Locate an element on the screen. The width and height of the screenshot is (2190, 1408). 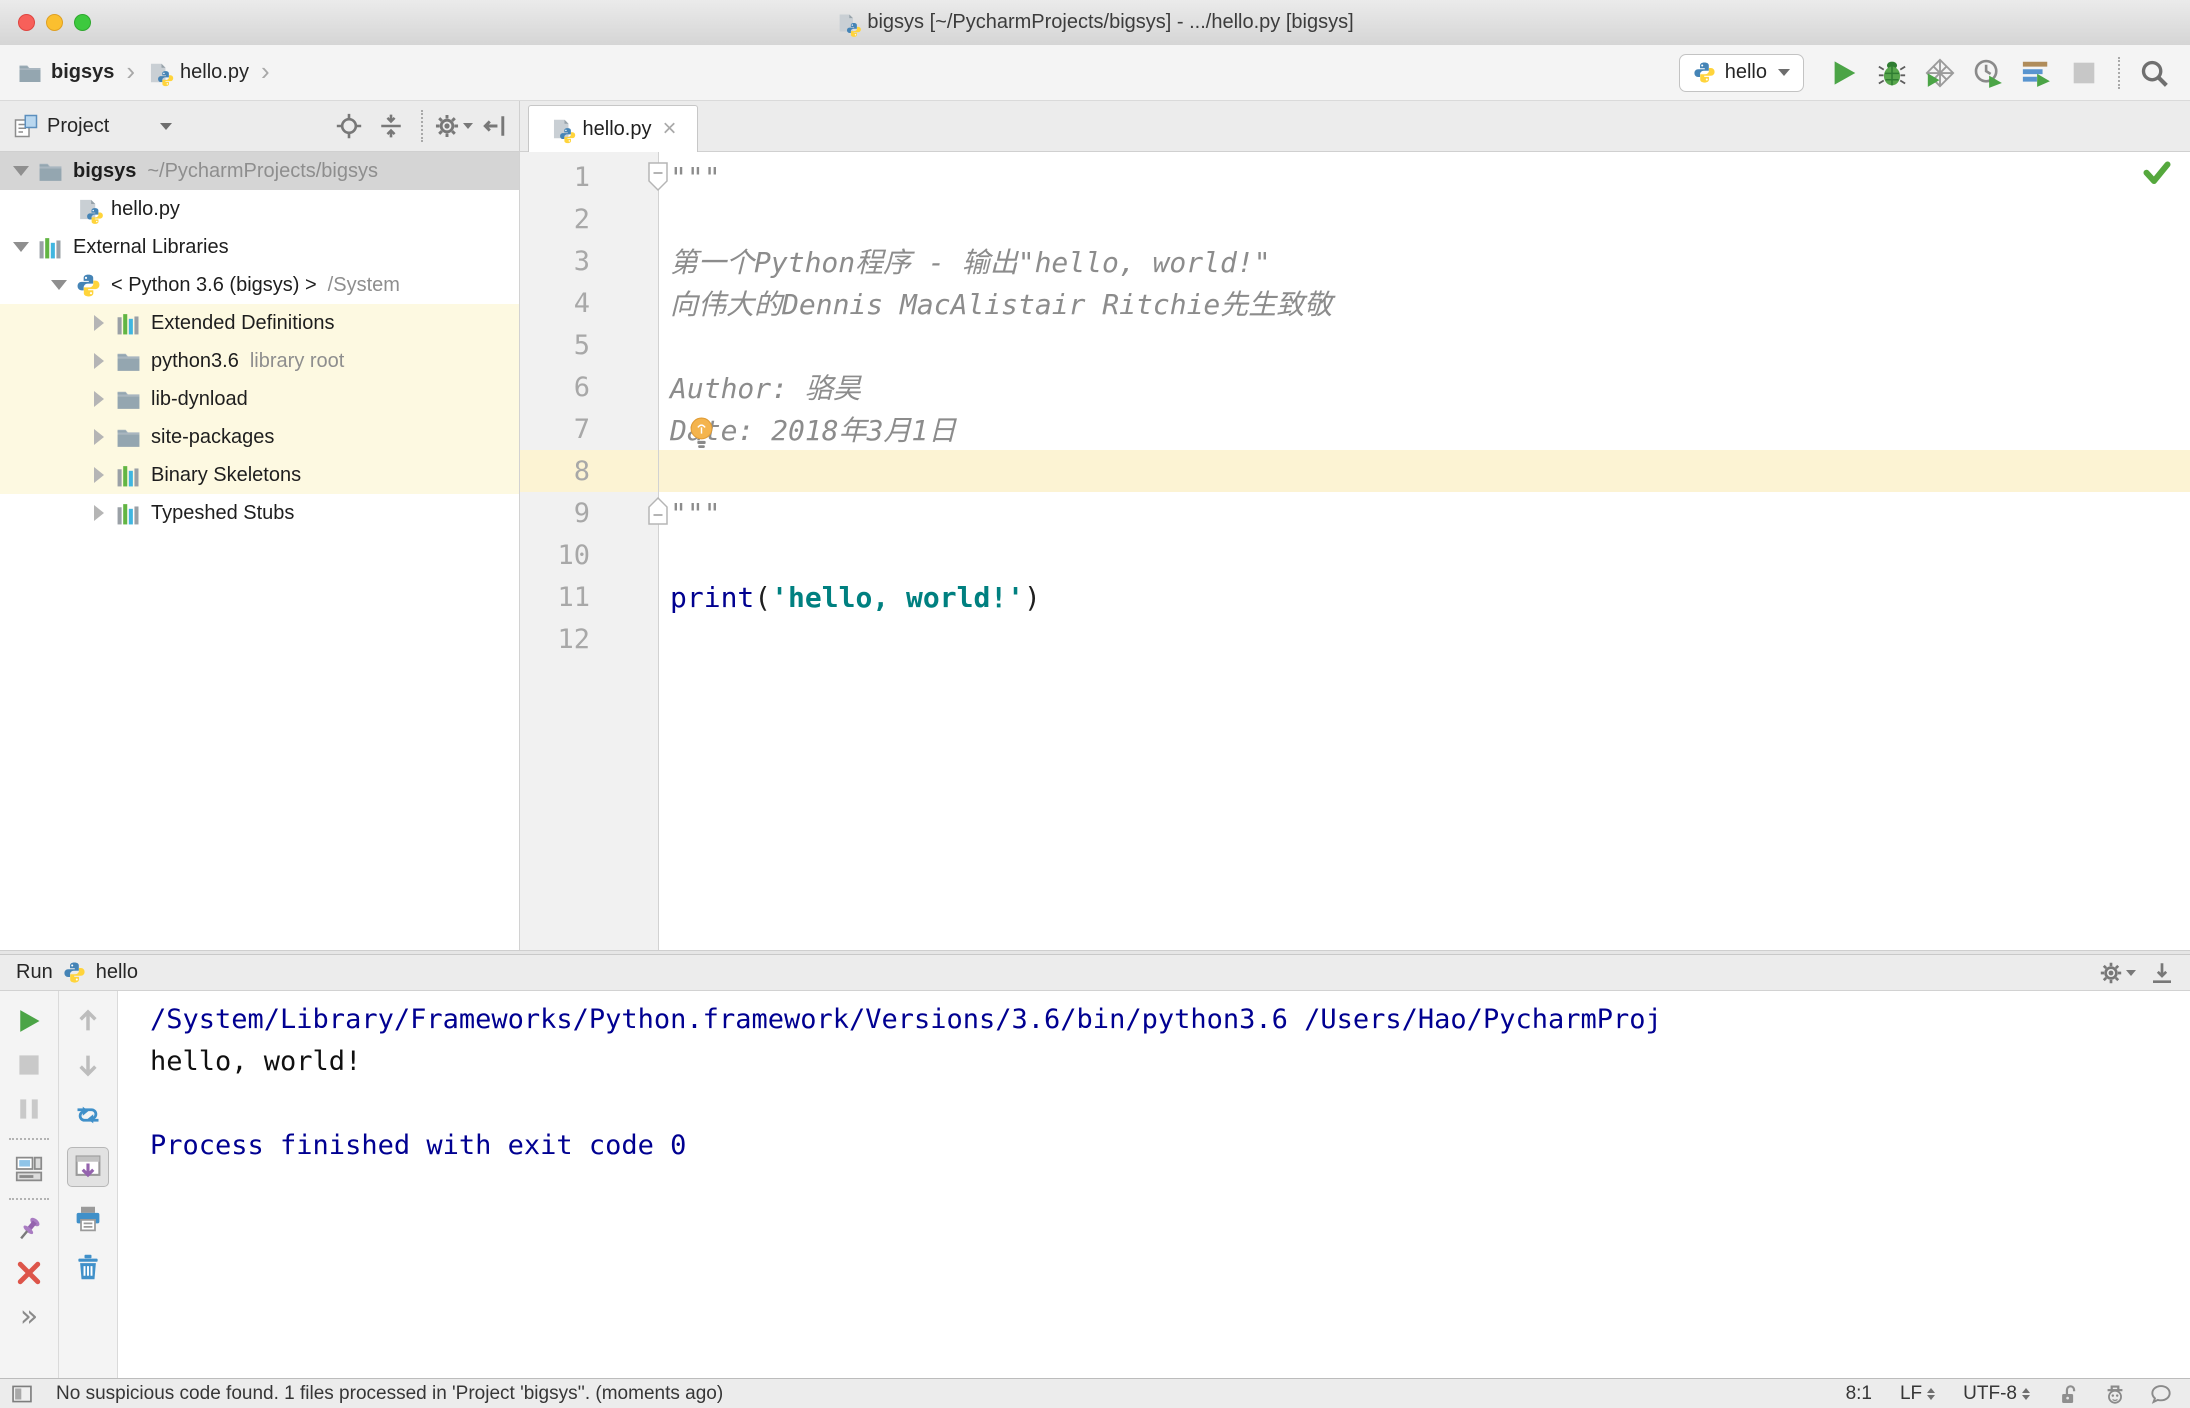
code-text: Date: 2018年3月1日 is located at coordinates (773, 429).